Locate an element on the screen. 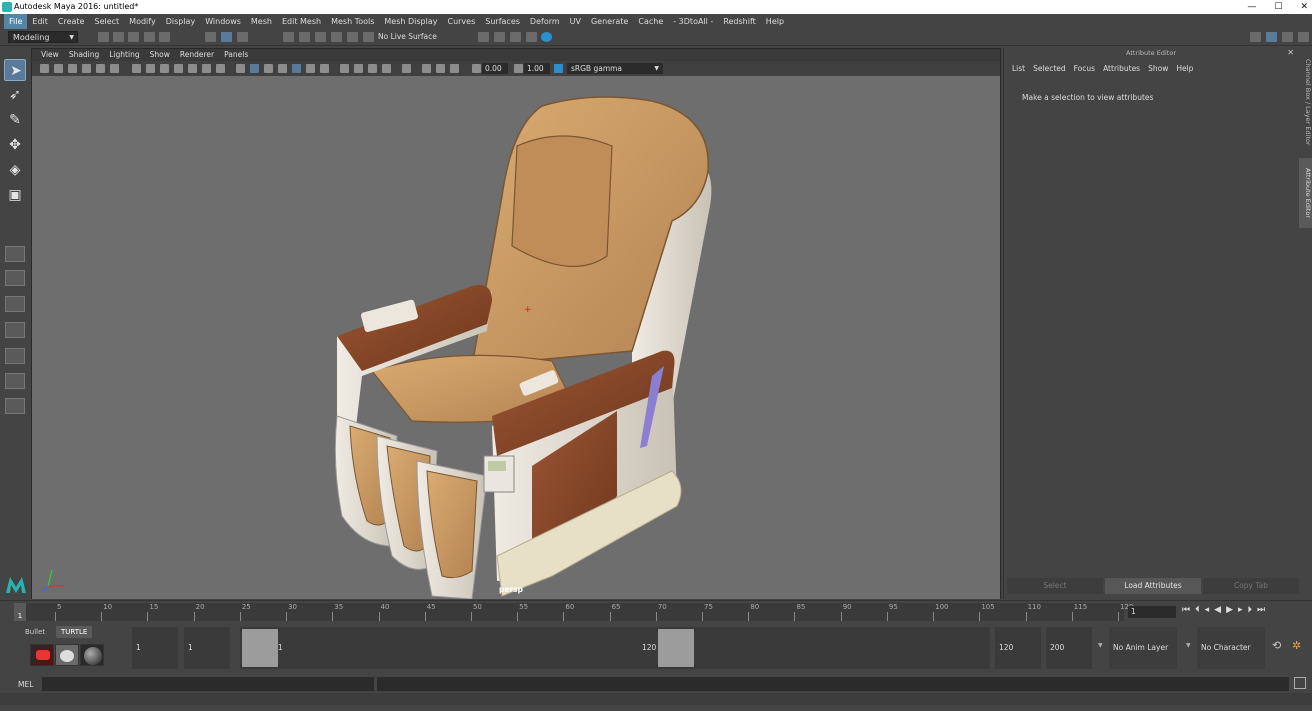  minimize-button: — is located at coordinates (1251, 7).